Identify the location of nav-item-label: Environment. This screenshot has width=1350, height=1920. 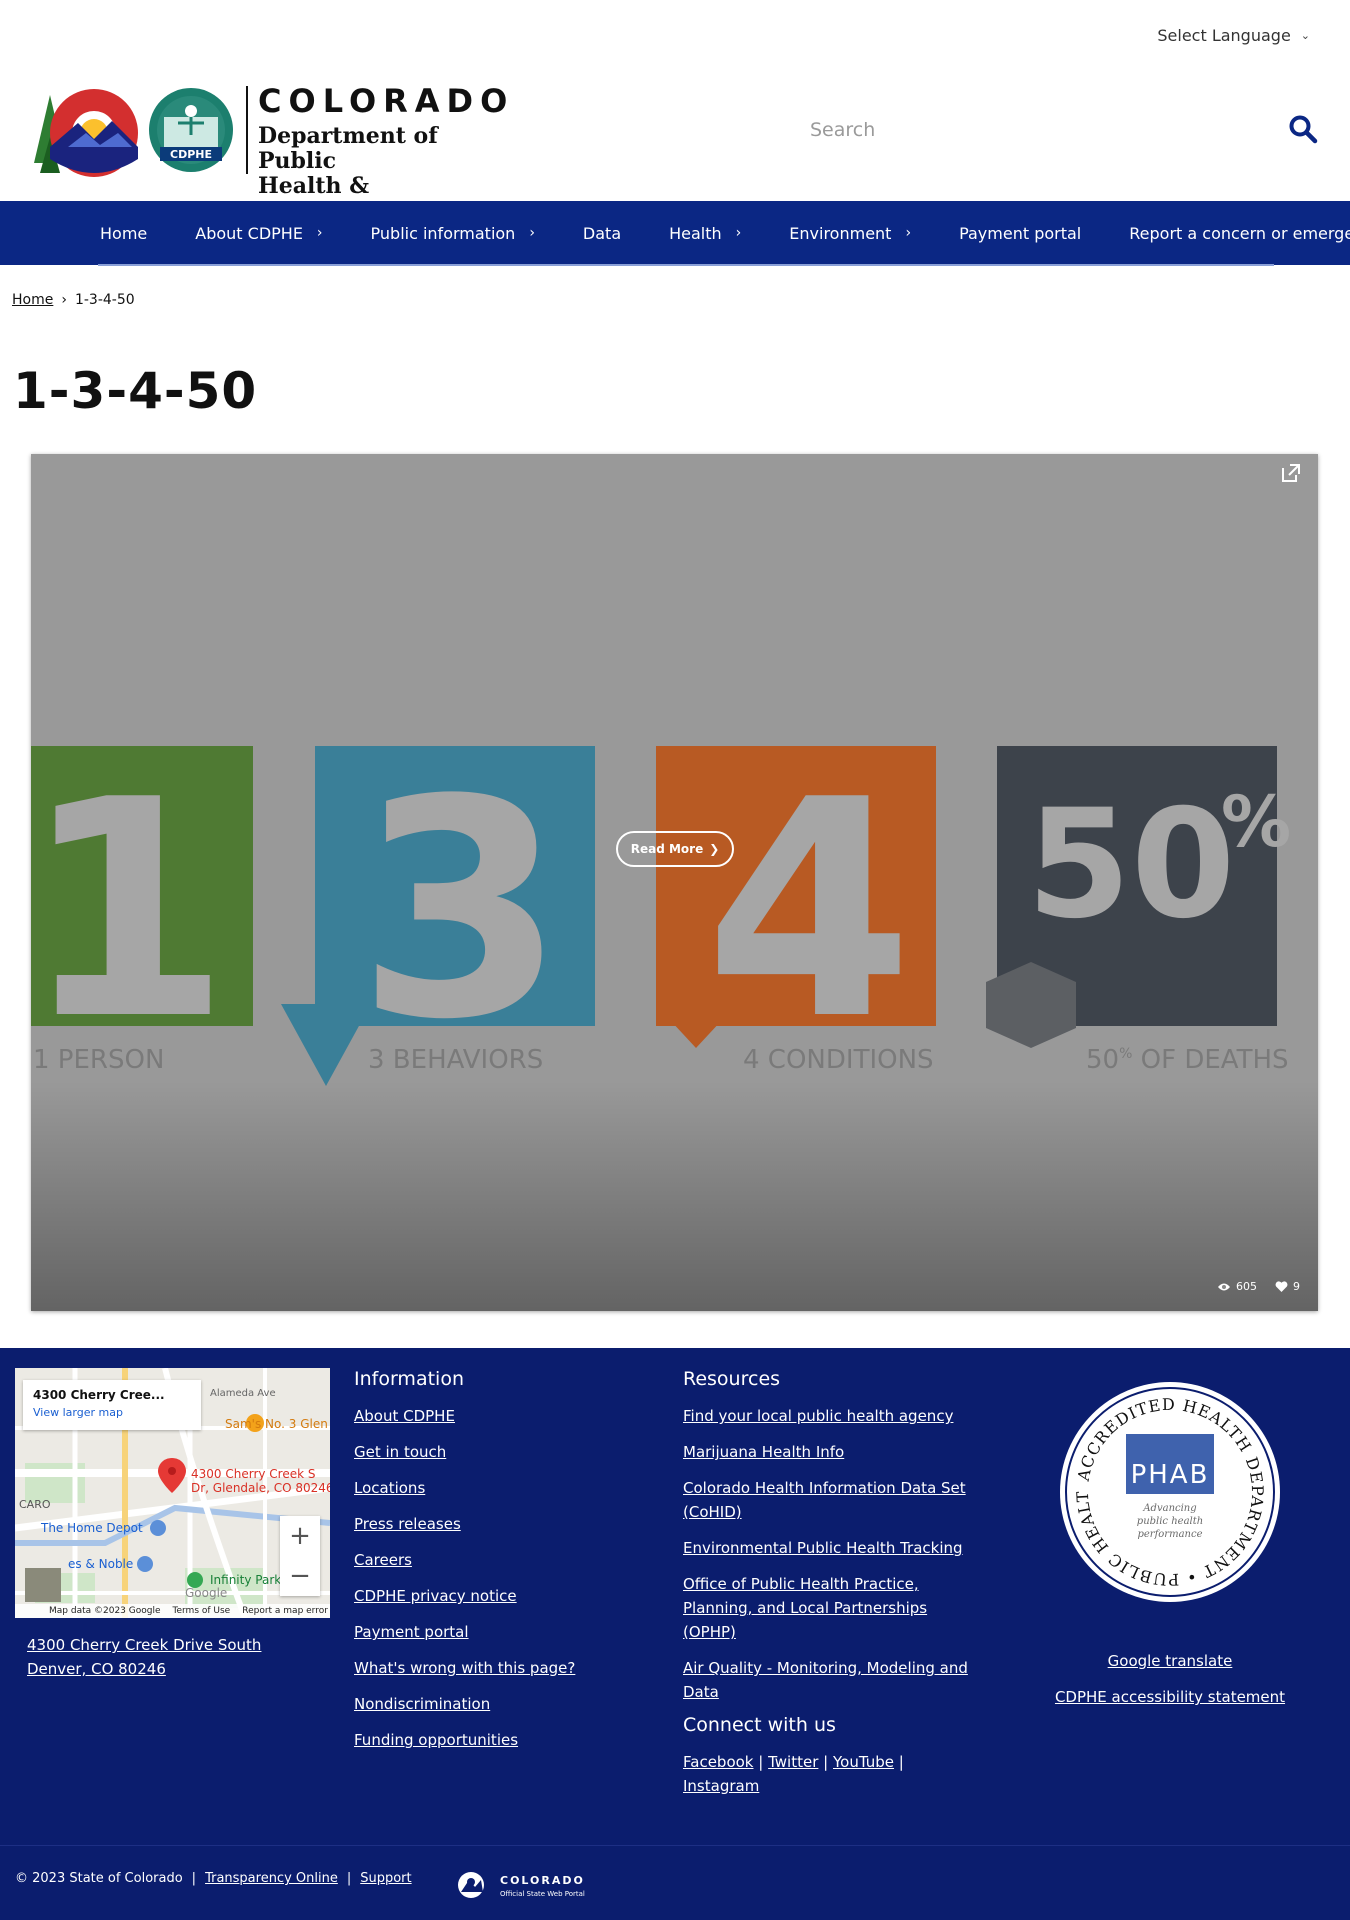
(840, 233).